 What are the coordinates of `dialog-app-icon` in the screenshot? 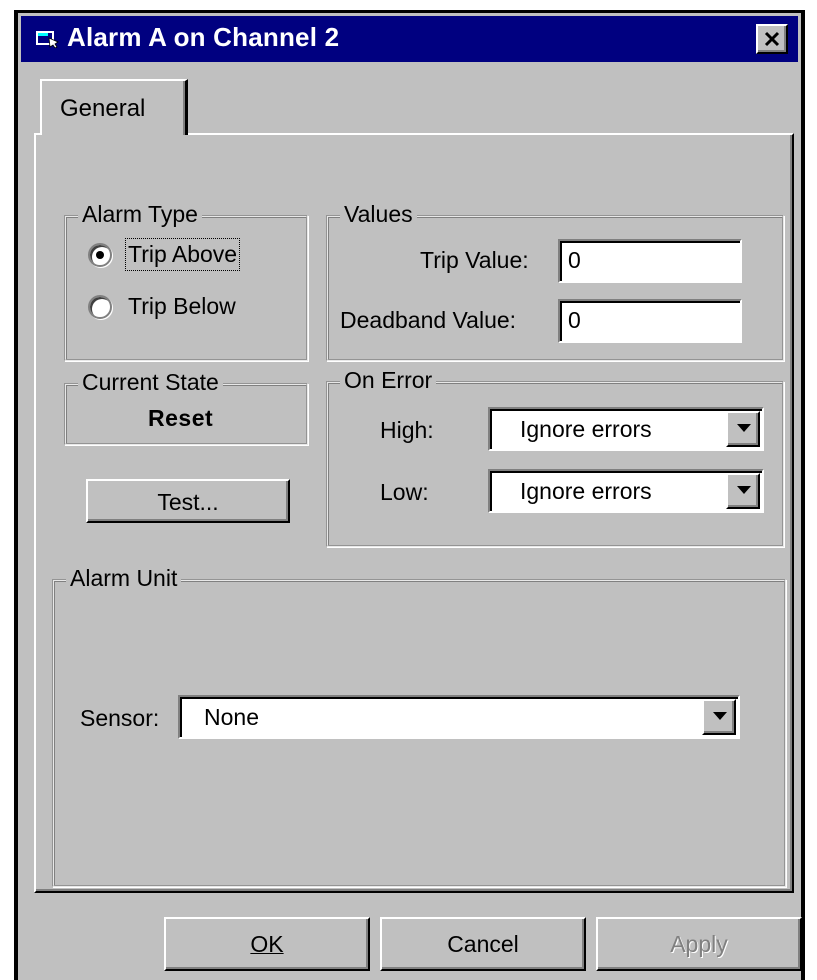 It's located at (47, 39).